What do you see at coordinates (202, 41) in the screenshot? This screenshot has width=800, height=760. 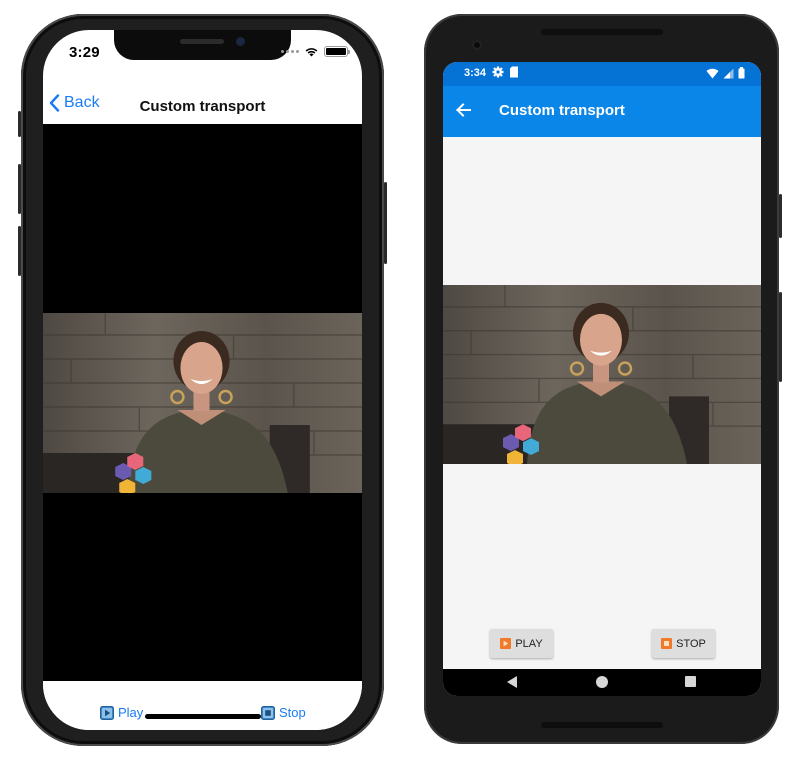 I see `ios-earpiece` at bounding box center [202, 41].